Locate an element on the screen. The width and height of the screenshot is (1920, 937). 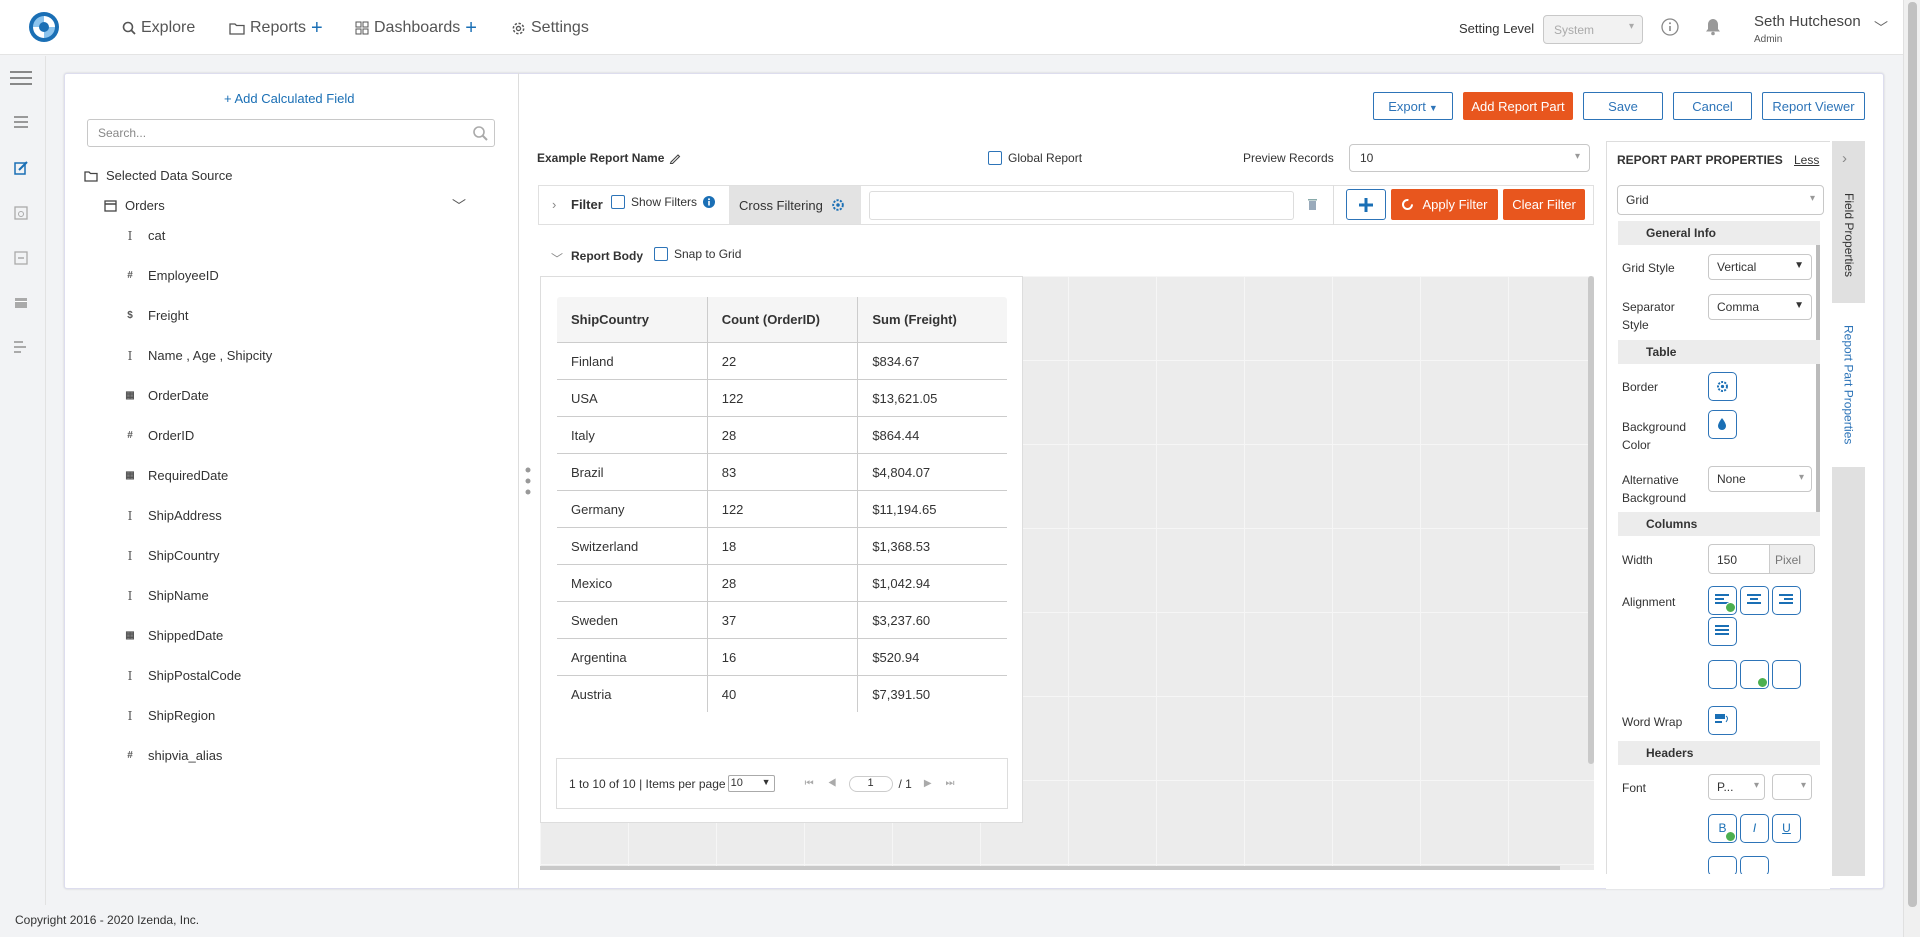
apply-filter-button: Apply Filter is located at coordinates (1444, 204).